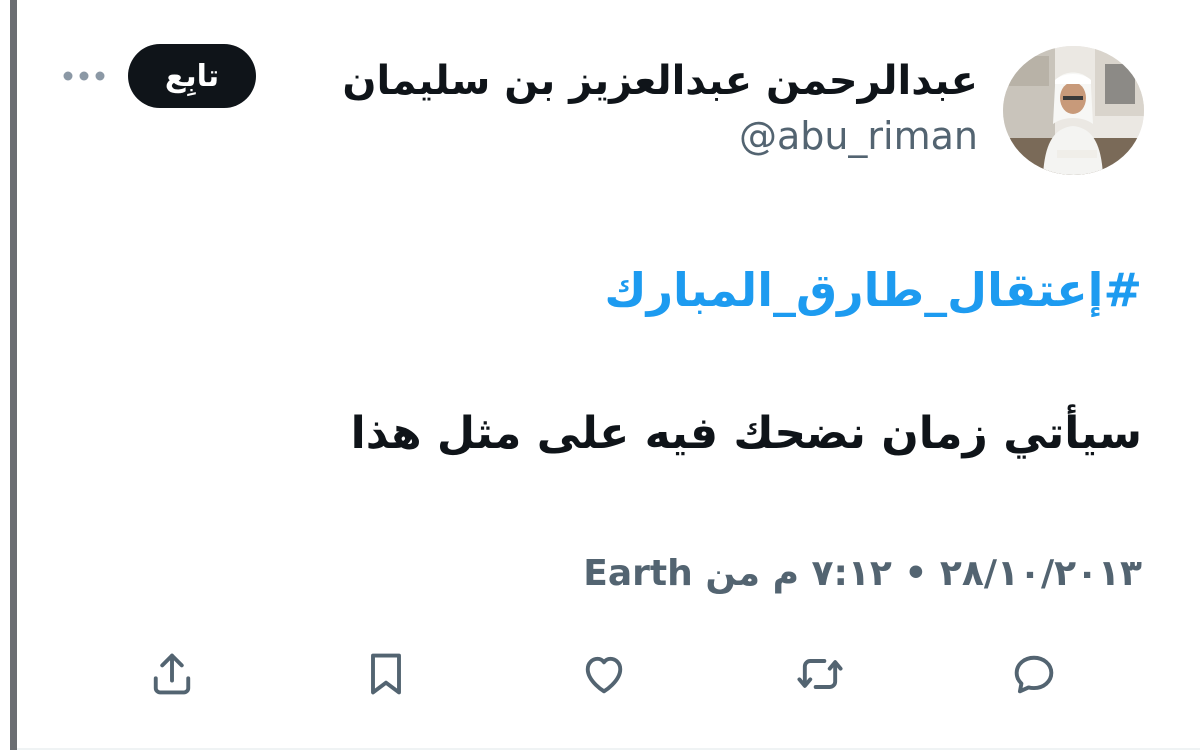 This screenshot has width=1200, height=750. I want to click on bookmark-button, so click(386, 674).